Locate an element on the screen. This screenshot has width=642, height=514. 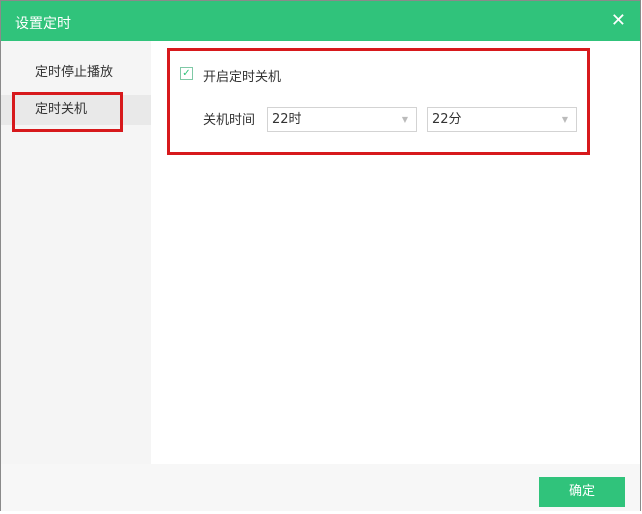
close-icon: ✕ is located at coordinates (618, 20).